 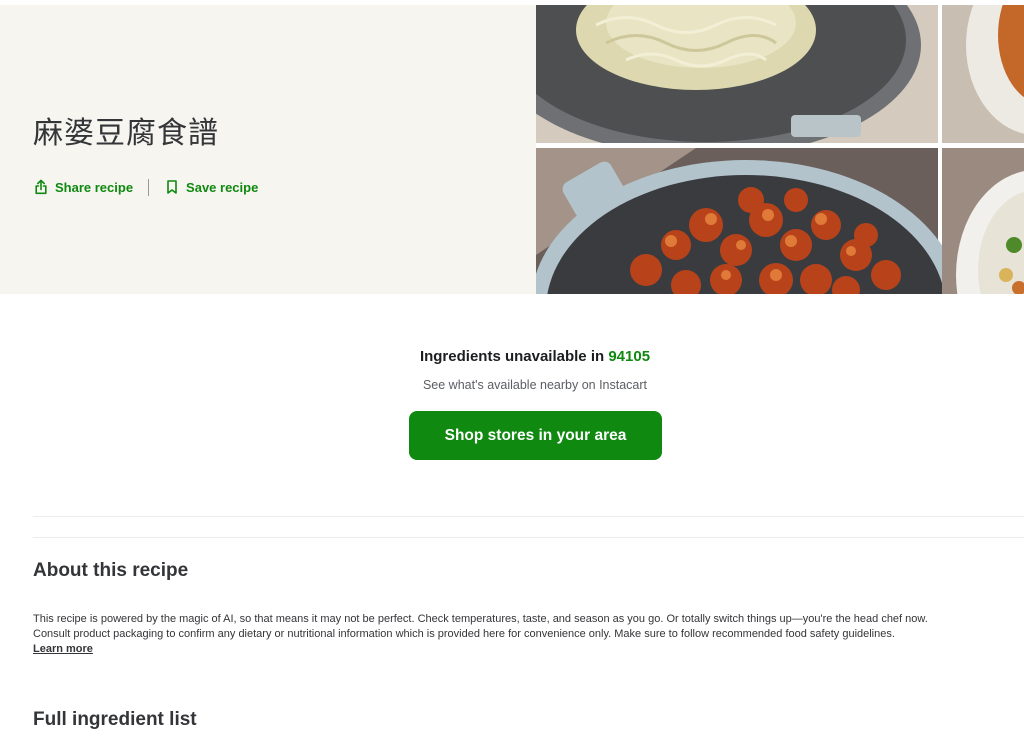 I want to click on availability-title-prefix: Ingredients unavailable in, so click(x=514, y=356).